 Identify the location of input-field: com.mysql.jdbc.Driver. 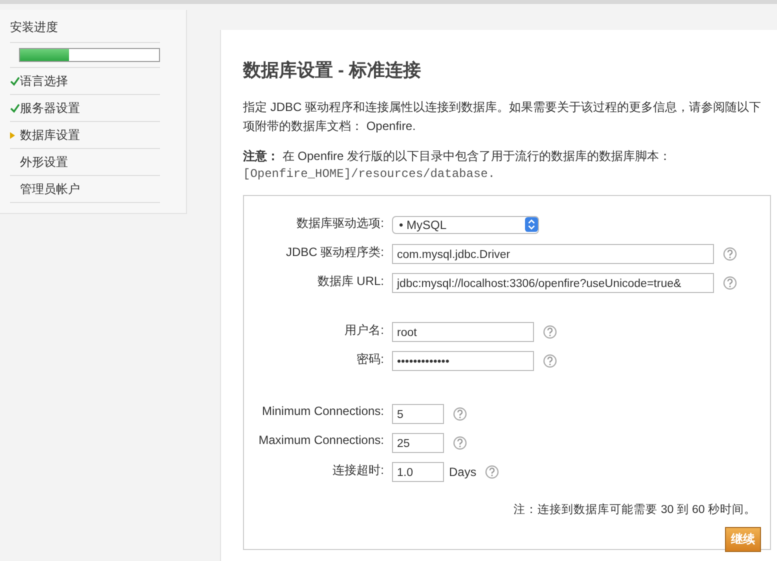
(553, 254).